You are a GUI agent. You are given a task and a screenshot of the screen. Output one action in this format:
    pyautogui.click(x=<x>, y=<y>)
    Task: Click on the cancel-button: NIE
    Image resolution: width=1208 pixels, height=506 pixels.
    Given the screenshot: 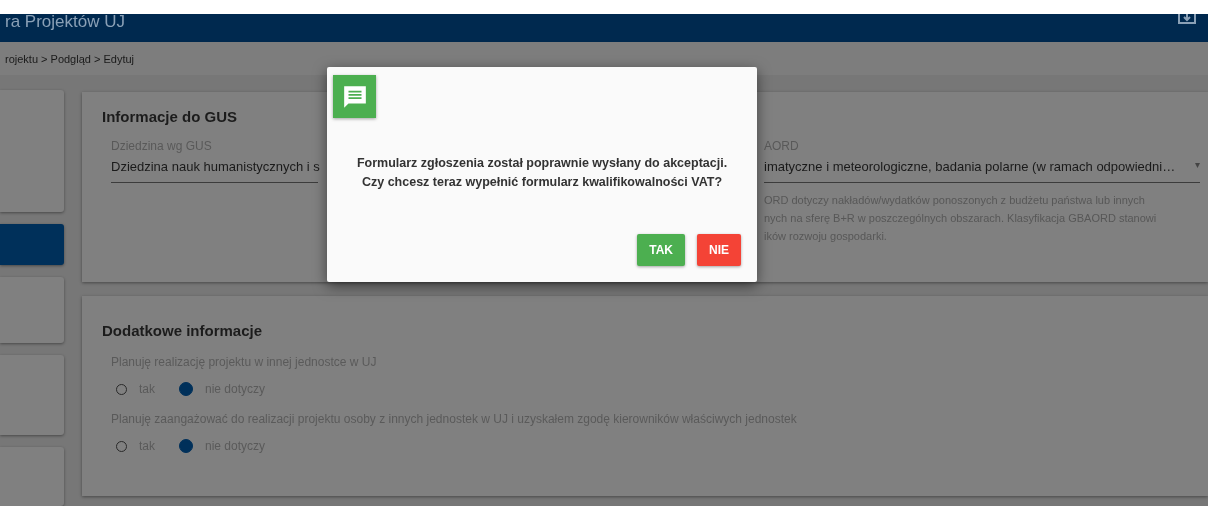 What is the action you would take?
    pyautogui.click(x=719, y=250)
    